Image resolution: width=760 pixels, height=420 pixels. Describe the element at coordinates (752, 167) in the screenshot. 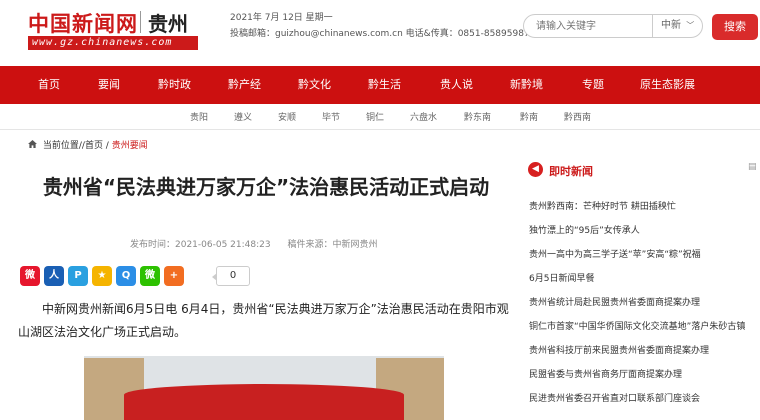

I see `more-icon: ▤` at that location.